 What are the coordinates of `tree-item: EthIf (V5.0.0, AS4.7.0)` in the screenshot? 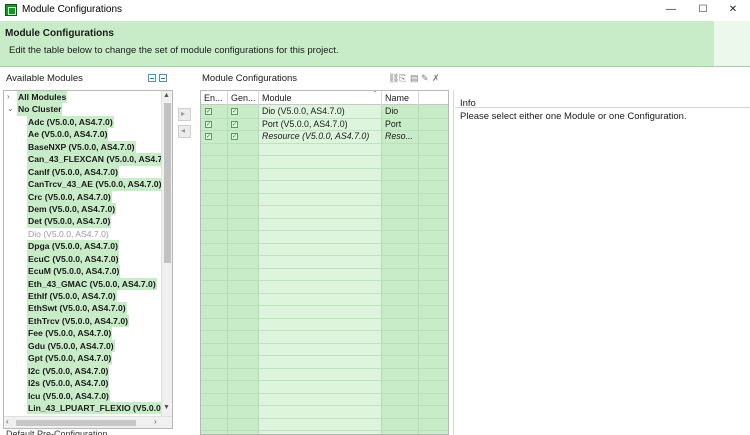 It's located at (82, 296).